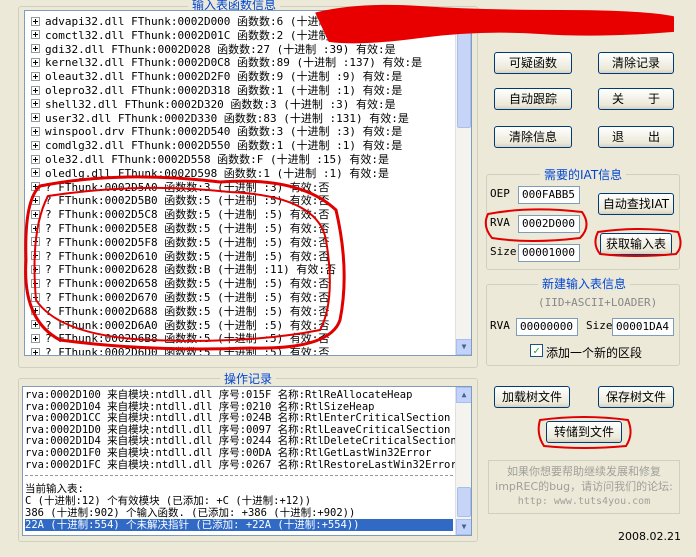 Image resolution: width=696 pixels, height=557 pixels. What do you see at coordinates (191, 270) in the screenshot?
I see `tree-row-label: ? FThunk:0002D628 函数数:B (十进制 :11) 有效:否` at bounding box center [191, 270].